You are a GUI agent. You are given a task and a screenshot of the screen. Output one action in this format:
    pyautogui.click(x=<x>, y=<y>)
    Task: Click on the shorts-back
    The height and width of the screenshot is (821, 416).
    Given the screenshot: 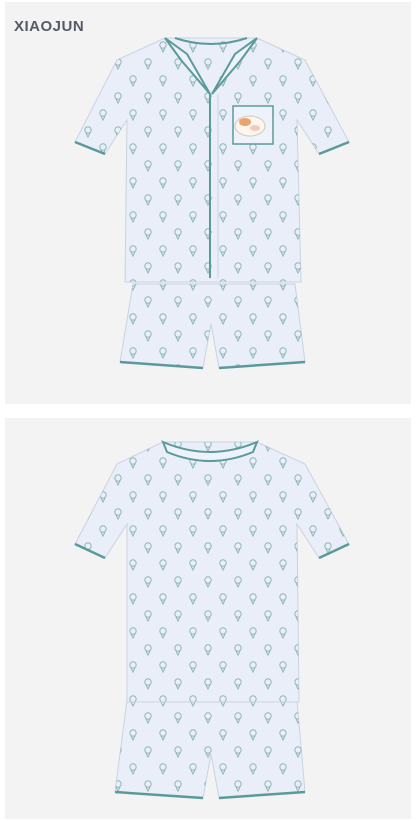 What is the action you would take?
    pyautogui.click(x=210, y=749)
    